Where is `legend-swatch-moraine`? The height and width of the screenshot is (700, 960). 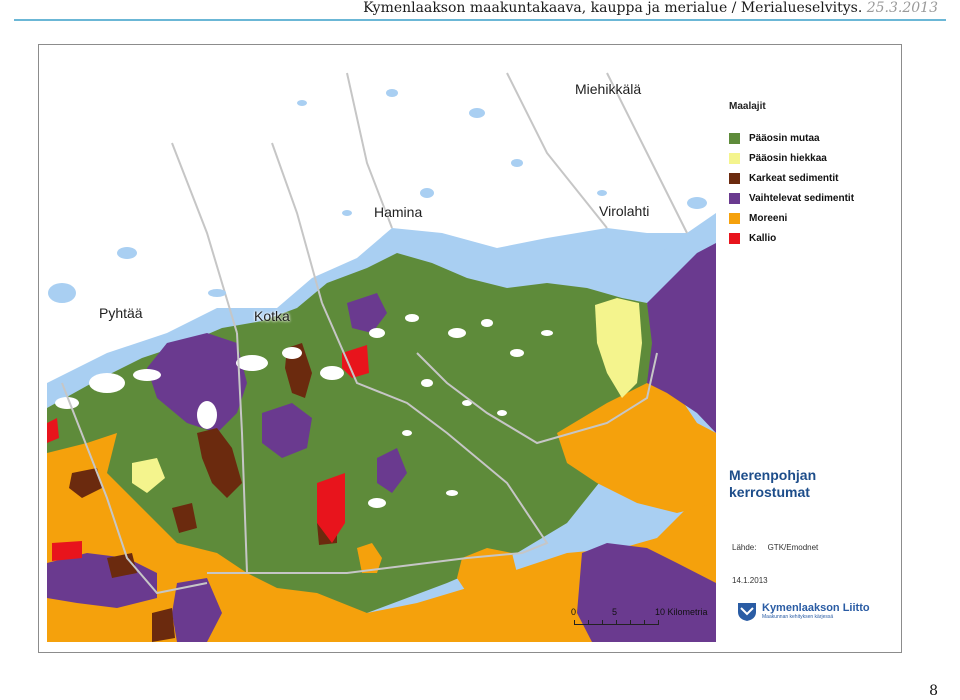
legend-swatch-moraine is located at coordinates (734, 218).